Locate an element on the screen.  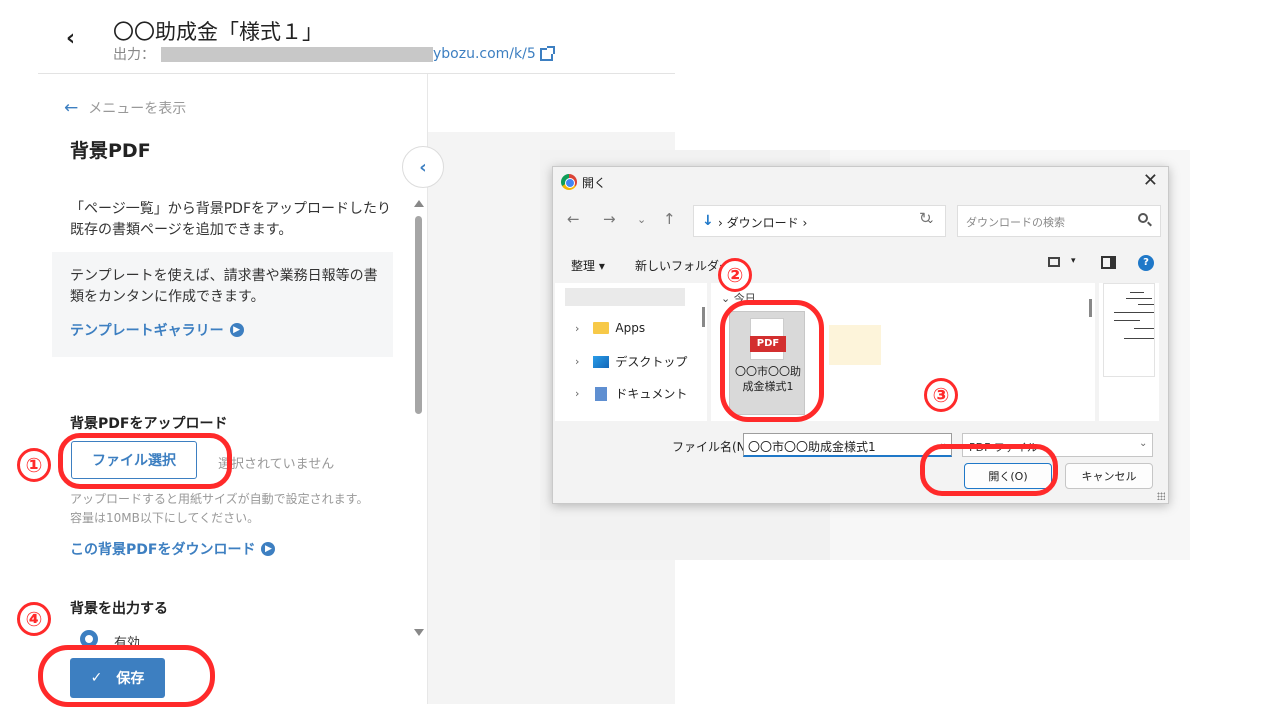
external-link-icon is located at coordinates (547, 53).